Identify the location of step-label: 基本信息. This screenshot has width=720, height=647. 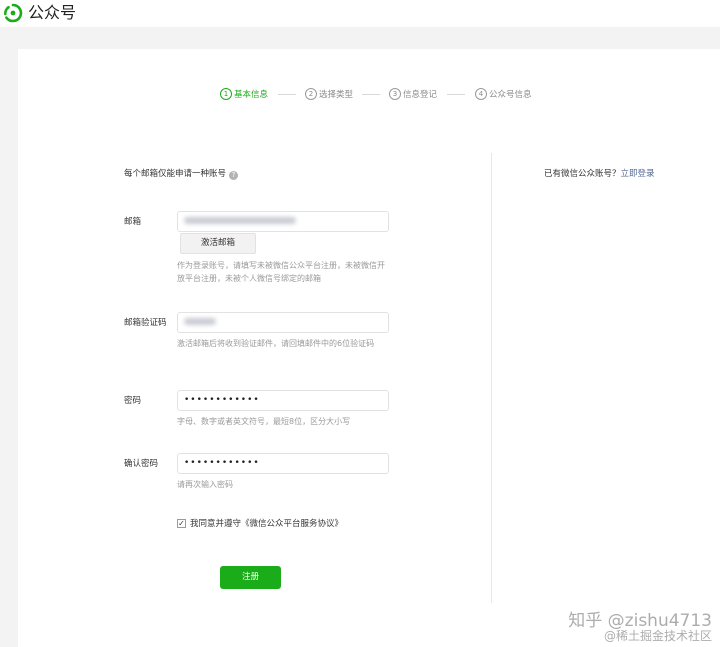
(251, 95).